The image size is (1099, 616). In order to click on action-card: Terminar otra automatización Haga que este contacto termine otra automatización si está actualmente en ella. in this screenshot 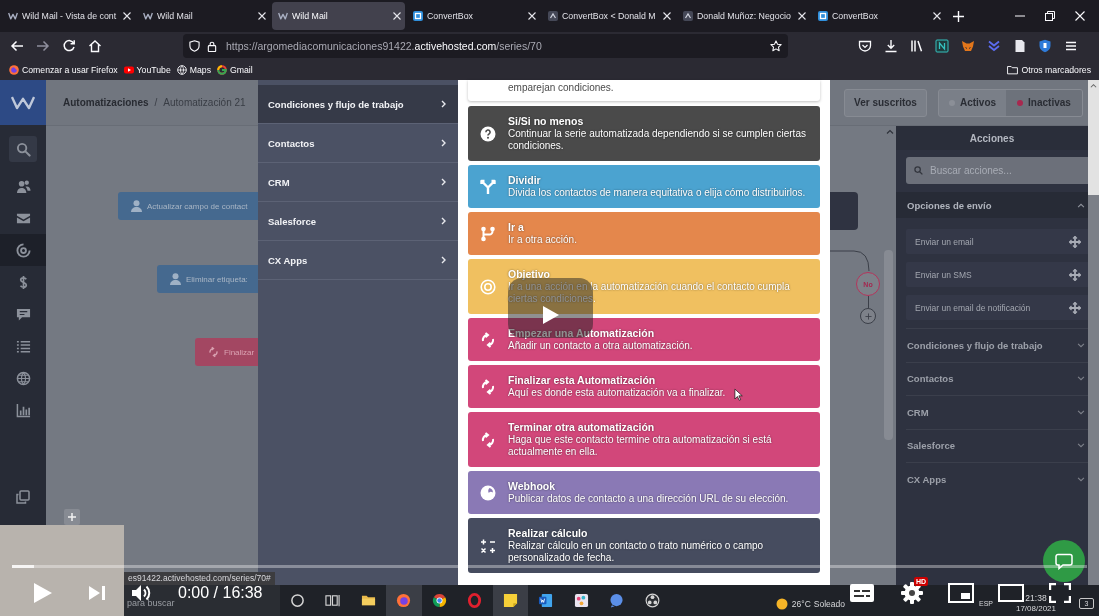, I will do `click(644, 439)`.